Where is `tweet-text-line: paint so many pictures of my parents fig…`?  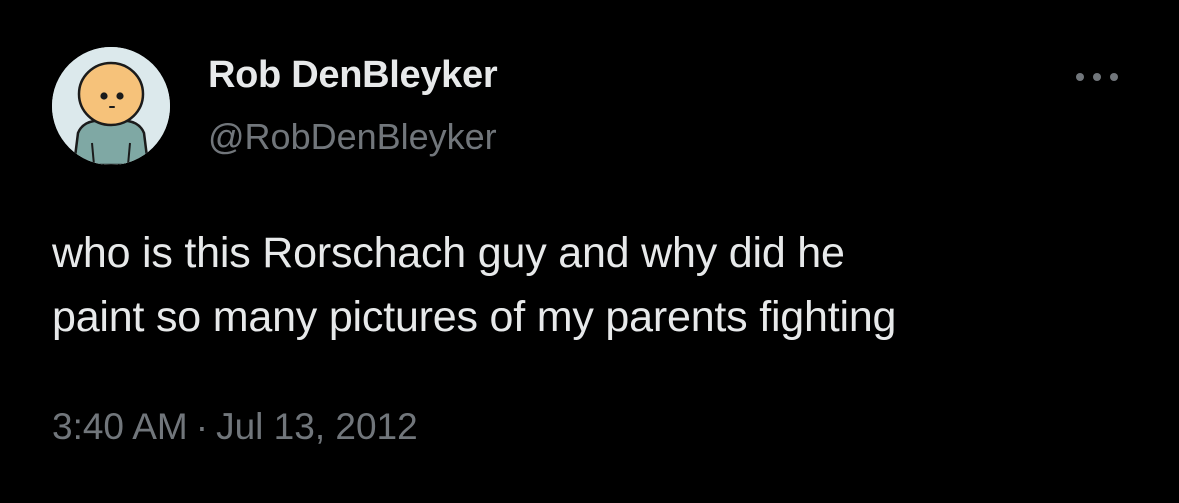 tweet-text-line: paint so many pictures of my parents fig… is located at coordinates (474, 317).